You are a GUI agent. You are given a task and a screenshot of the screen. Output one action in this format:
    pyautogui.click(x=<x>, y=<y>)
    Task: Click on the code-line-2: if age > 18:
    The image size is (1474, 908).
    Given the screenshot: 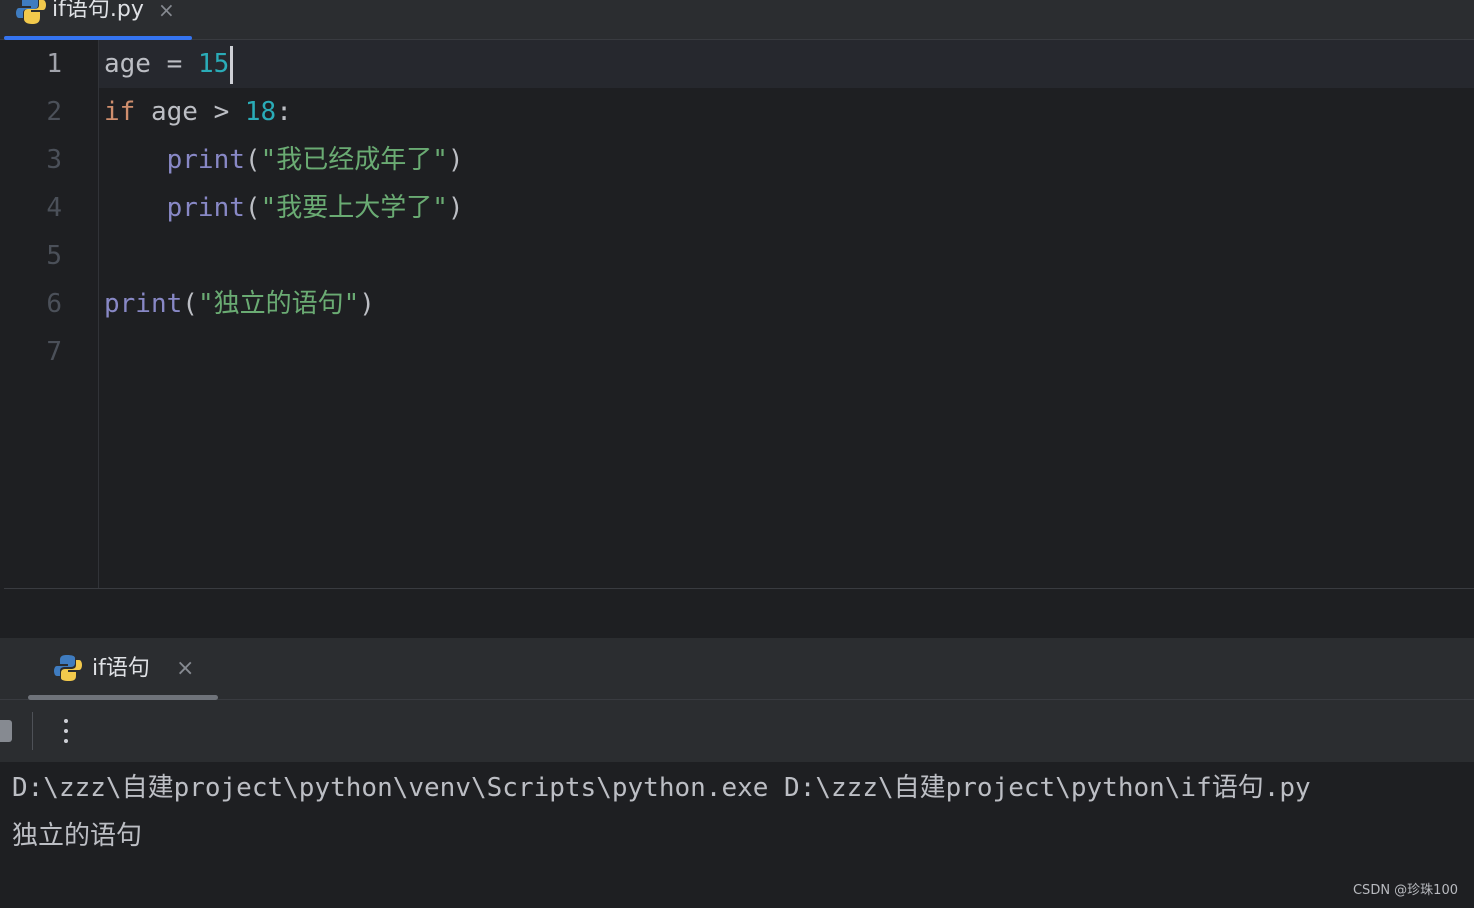 What is the action you would take?
    pyautogui.click(x=198, y=112)
    